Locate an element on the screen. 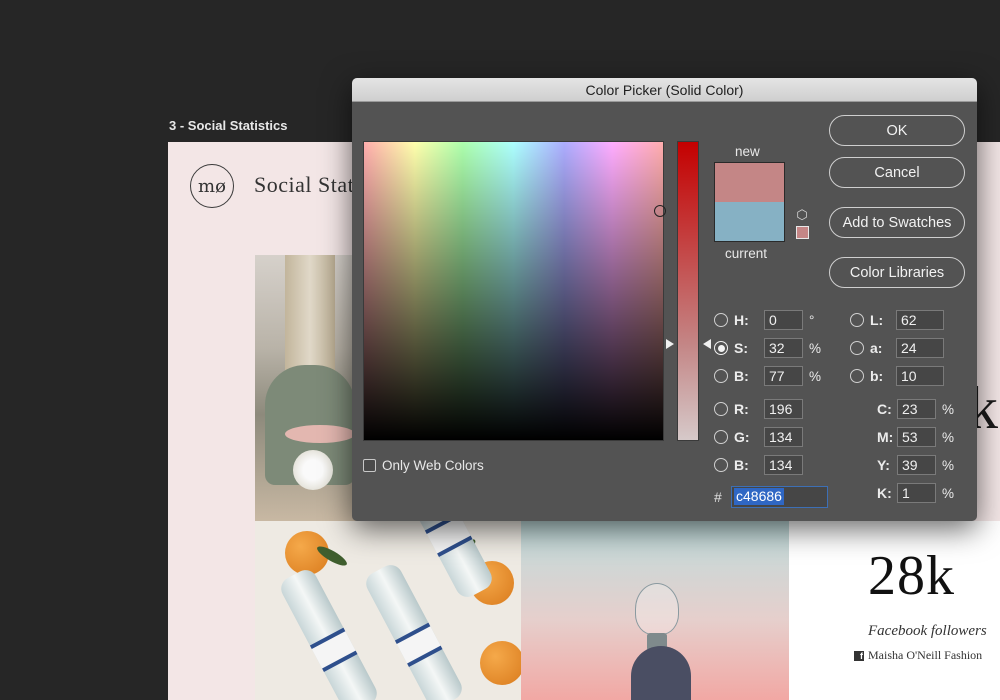 The width and height of the screenshot is (1000, 700). lab-l-label: L: is located at coordinates (877, 320).